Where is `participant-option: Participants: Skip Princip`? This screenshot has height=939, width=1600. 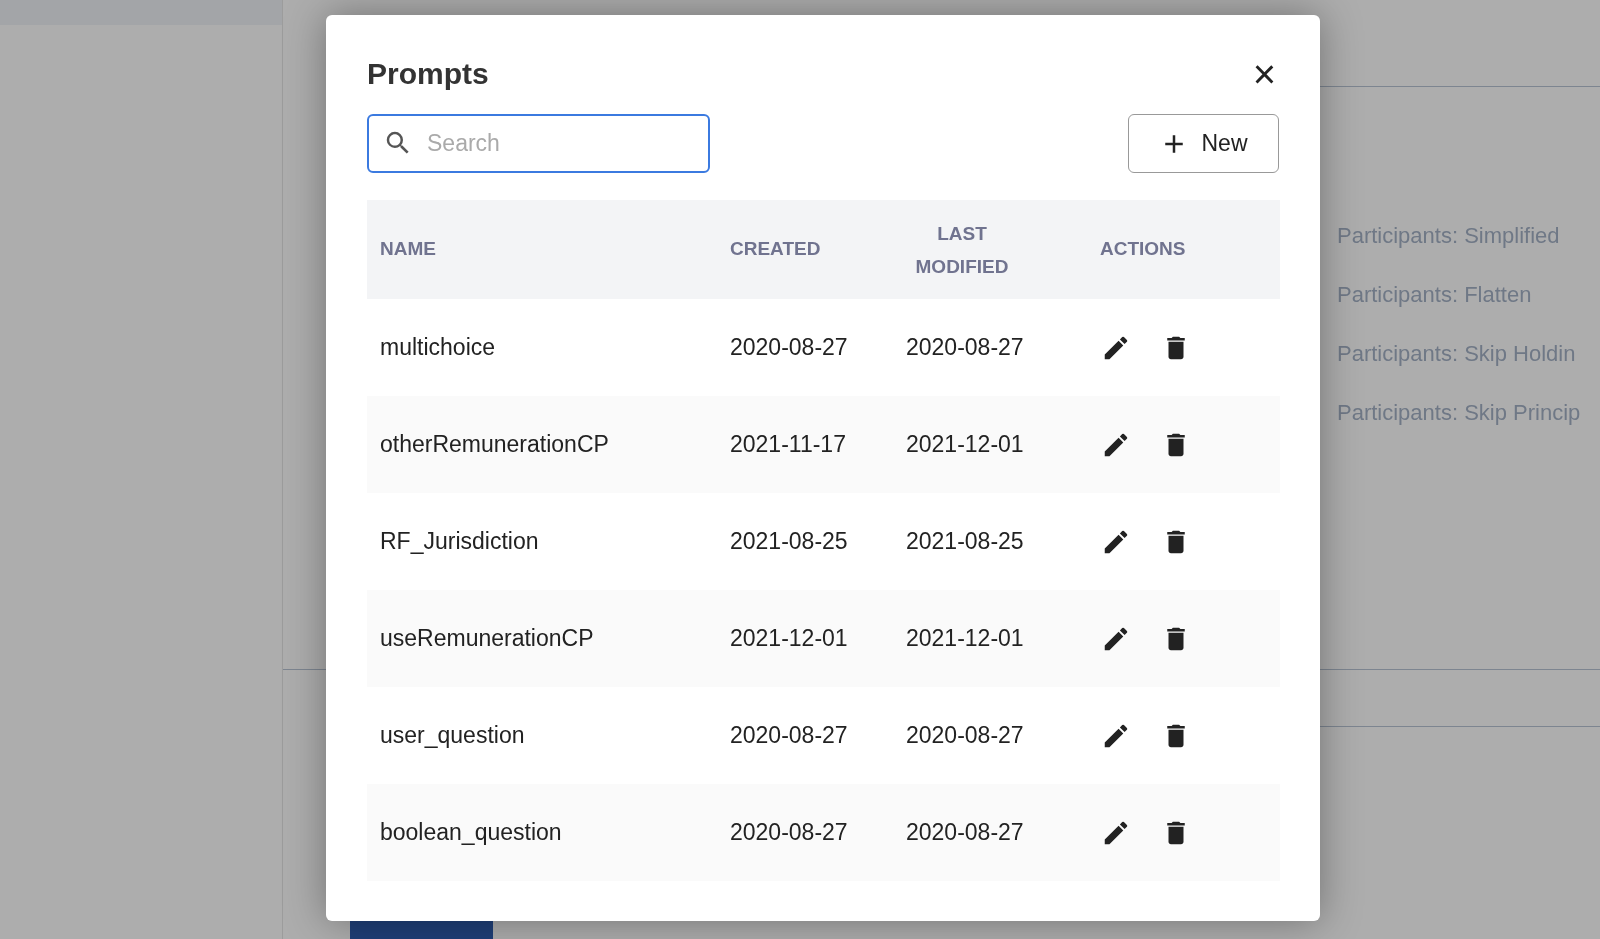 participant-option: Participants: Skip Princip is located at coordinates (1468, 413).